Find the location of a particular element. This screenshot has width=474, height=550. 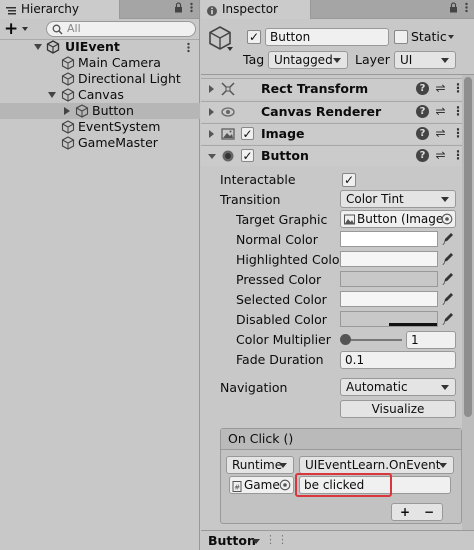

tree-item-canvas: Canvas is located at coordinates (100, 95).